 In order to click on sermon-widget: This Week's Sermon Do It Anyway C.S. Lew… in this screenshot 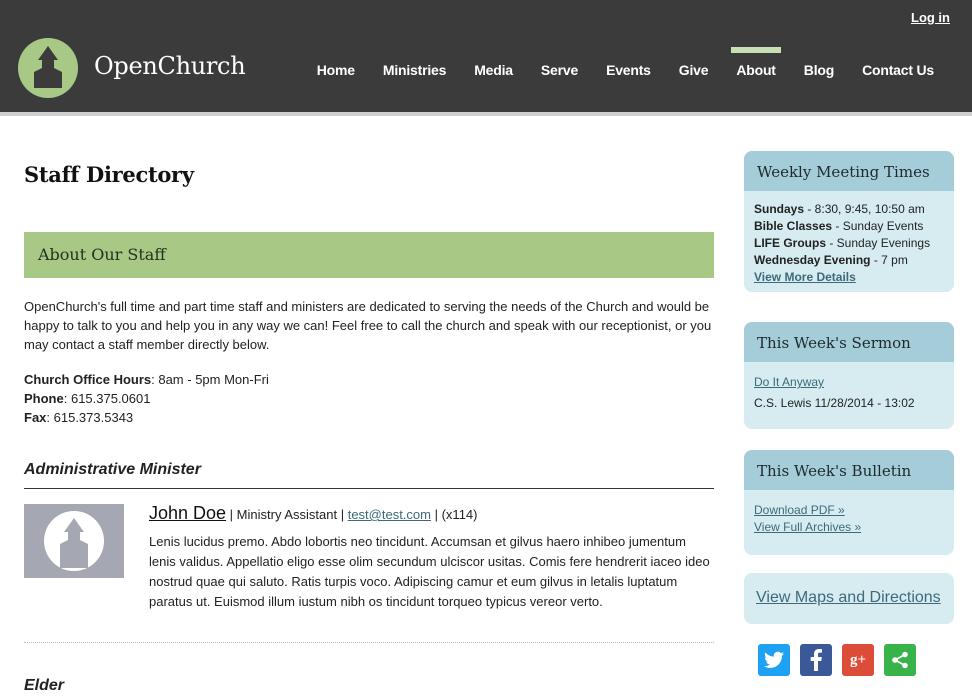, I will do `click(849, 375)`.